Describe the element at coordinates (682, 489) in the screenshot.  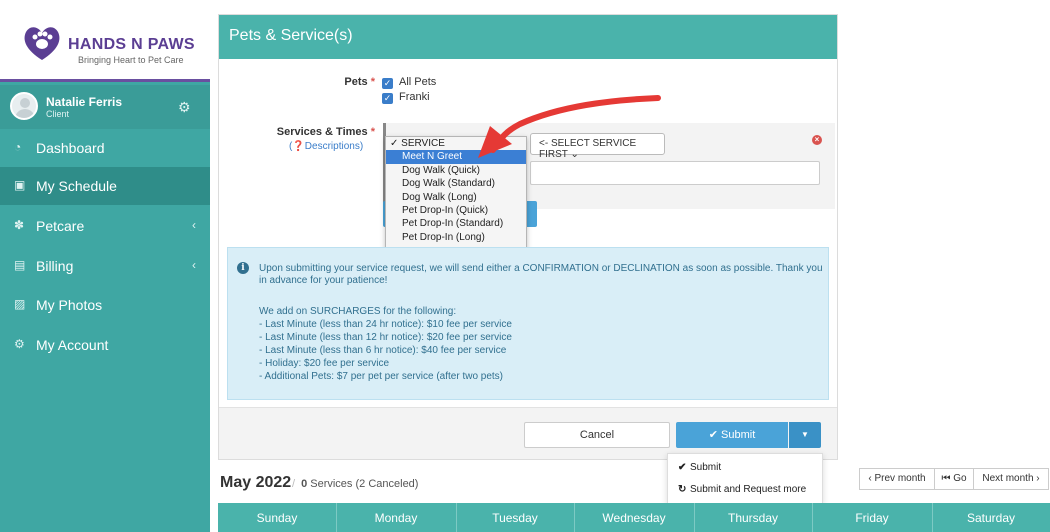
I see `refresh-icon: ↻` at that location.